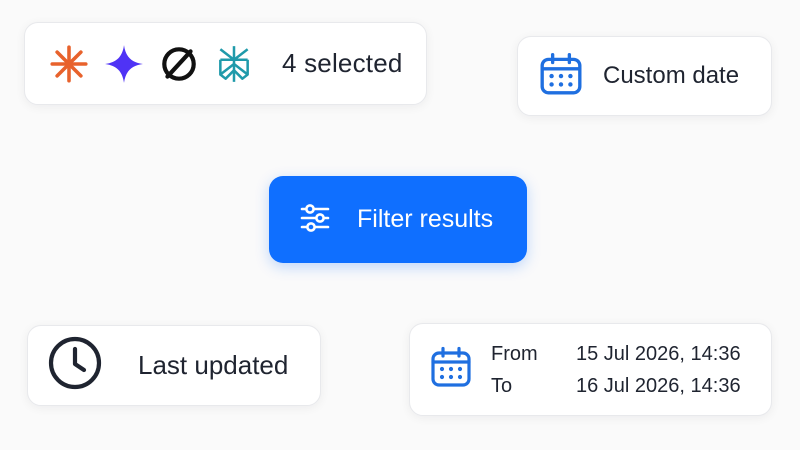 This screenshot has height=450, width=800. I want to click on filter-results-button: Filter results, so click(398, 219).